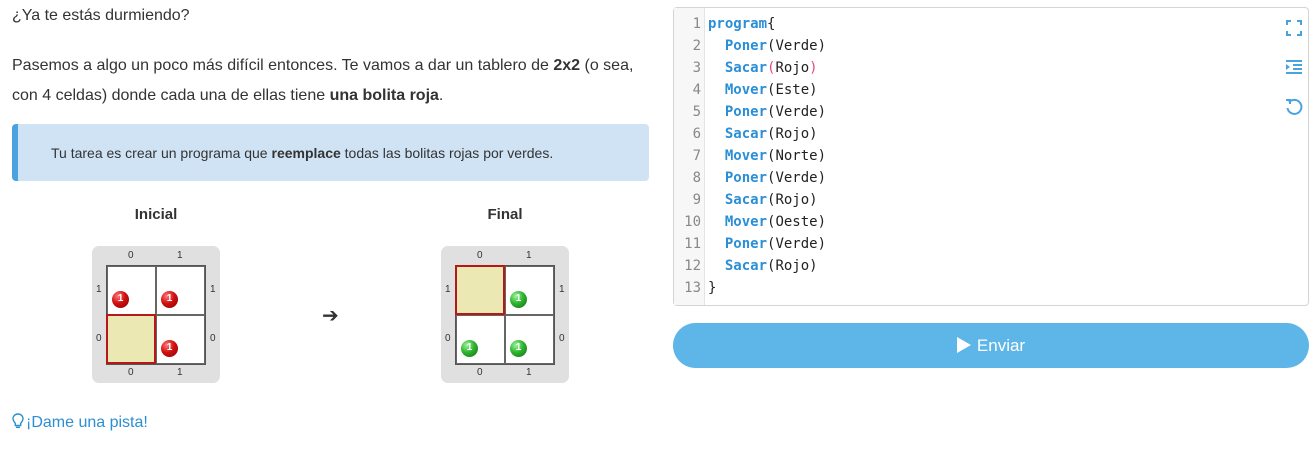 This screenshot has width=1313, height=457. What do you see at coordinates (1294, 28) in the screenshot?
I see `fullscreen-icon` at bounding box center [1294, 28].